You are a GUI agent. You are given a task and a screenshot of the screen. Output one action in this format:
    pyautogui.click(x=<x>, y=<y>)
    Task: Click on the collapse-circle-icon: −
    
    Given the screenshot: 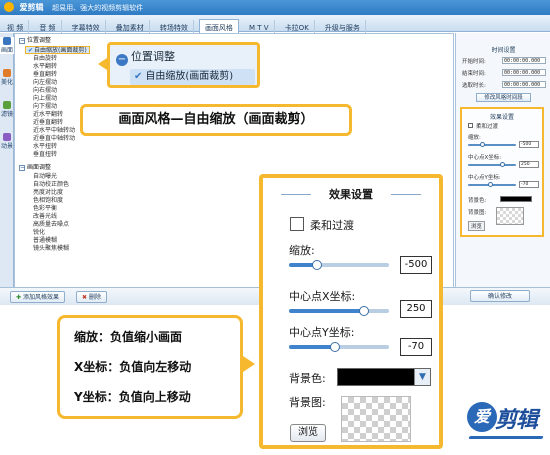 What is the action you would take?
    pyautogui.click(x=122, y=60)
    